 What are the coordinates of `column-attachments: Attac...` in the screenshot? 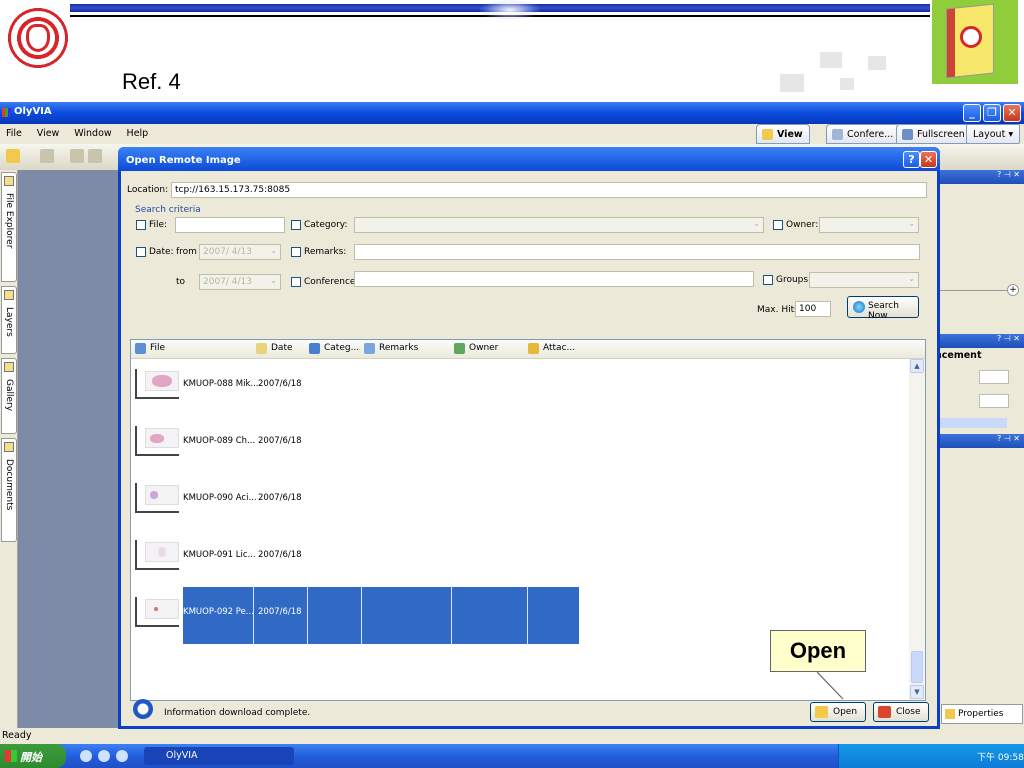 It's located at (551, 348).